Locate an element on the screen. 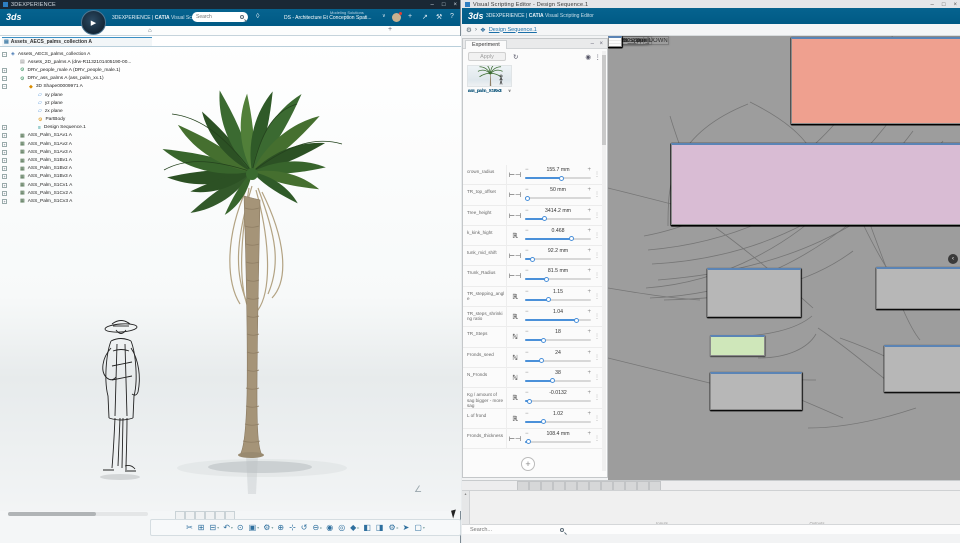  new-tab-button: + is located at coordinates (390, 29).